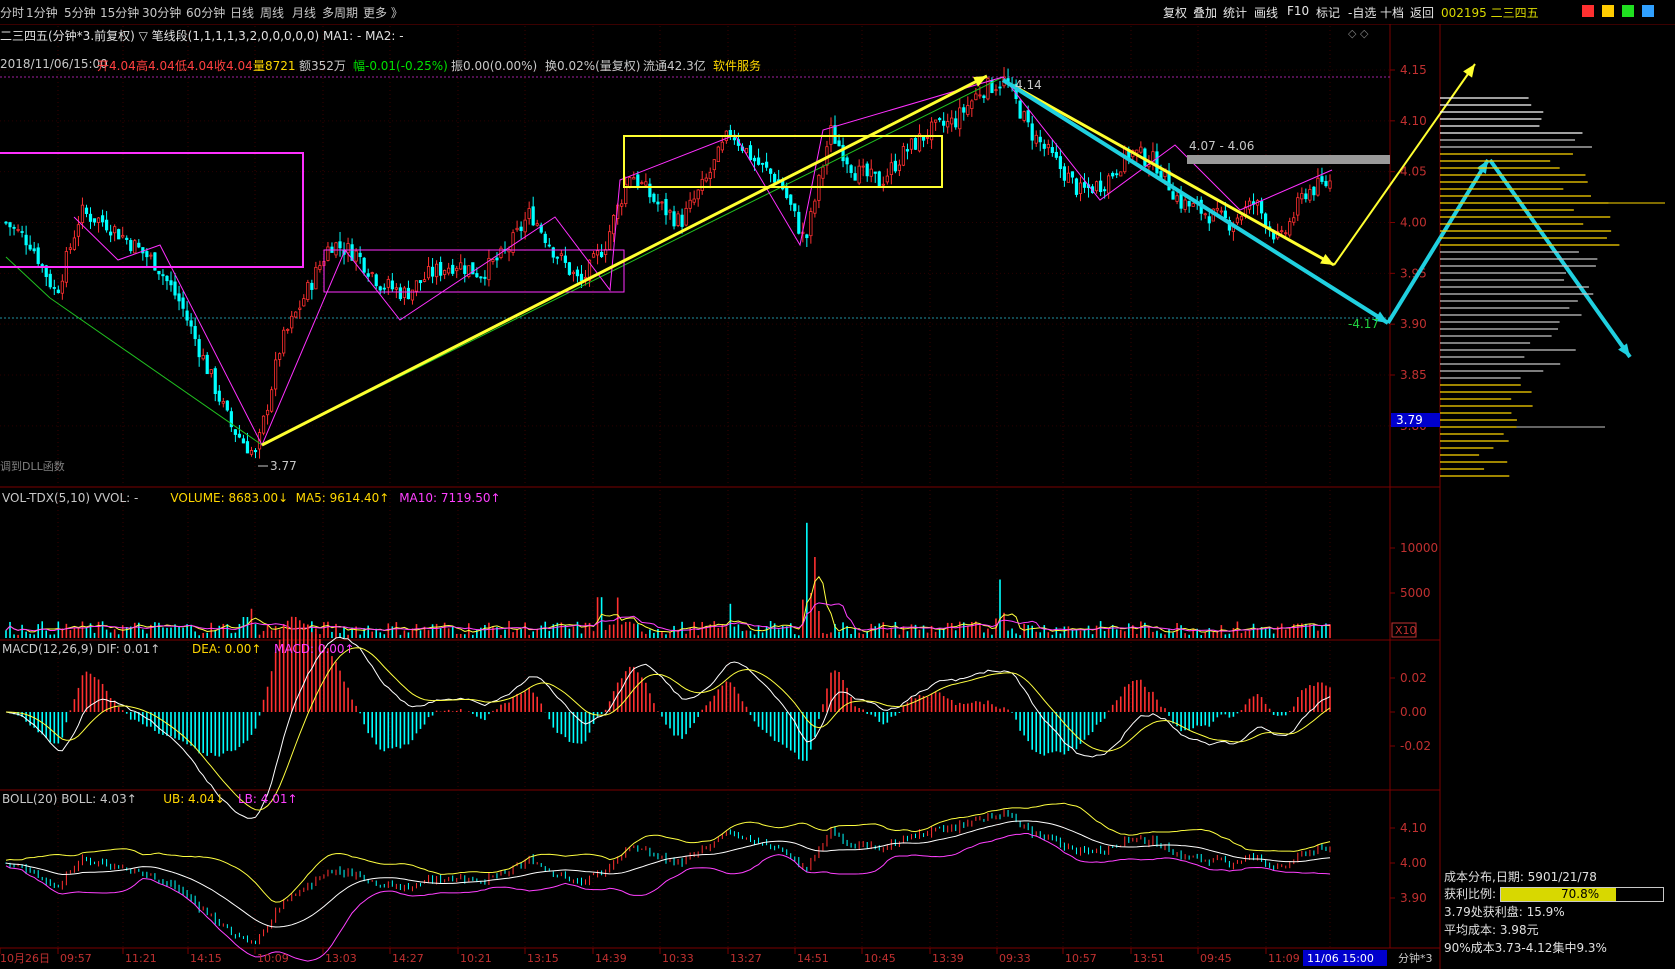 The height and width of the screenshot is (969, 1675). What do you see at coordinates (1438, 241) in the screenshot?
I see `cyan-up-arrow` at bounding box center [1438, 241].